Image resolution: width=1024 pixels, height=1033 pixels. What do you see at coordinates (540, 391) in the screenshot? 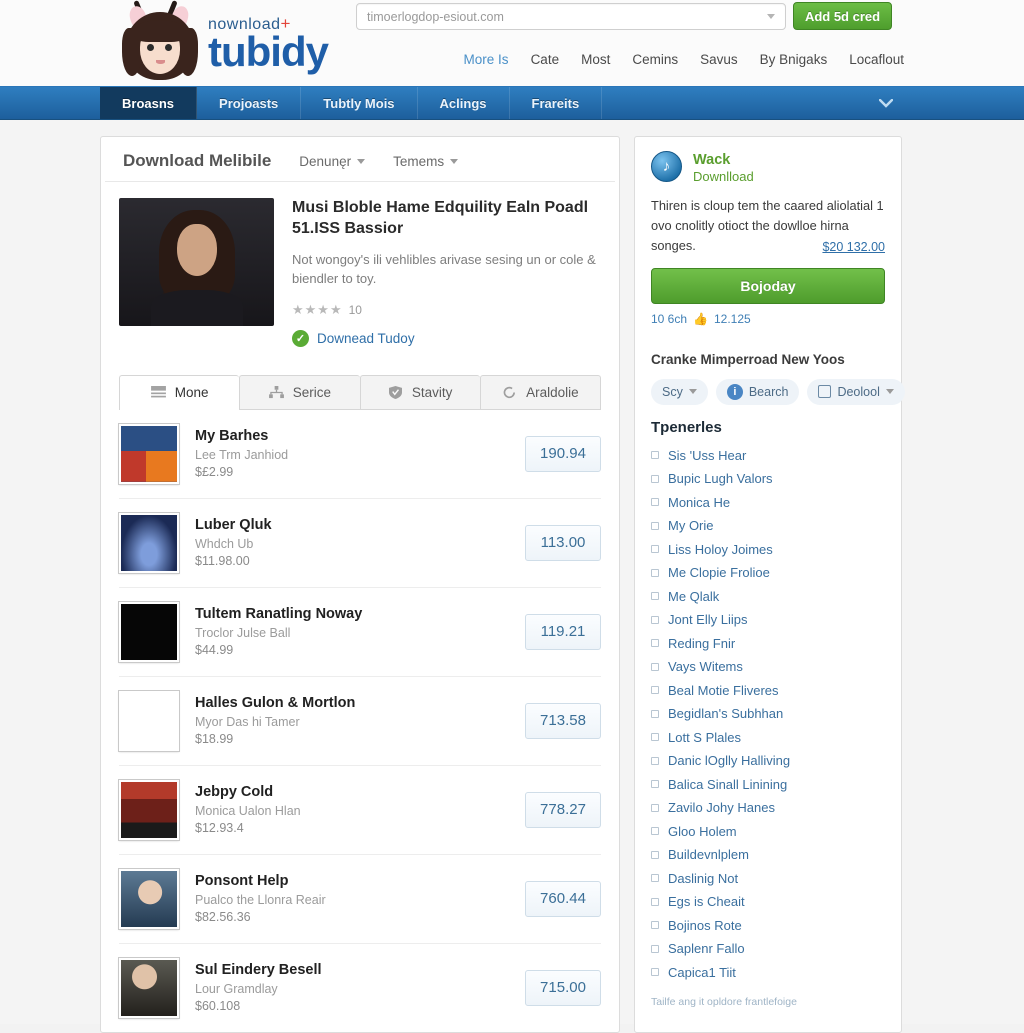
I see `tab-araldolie: Araldolie` at bounding box center [540, 391].